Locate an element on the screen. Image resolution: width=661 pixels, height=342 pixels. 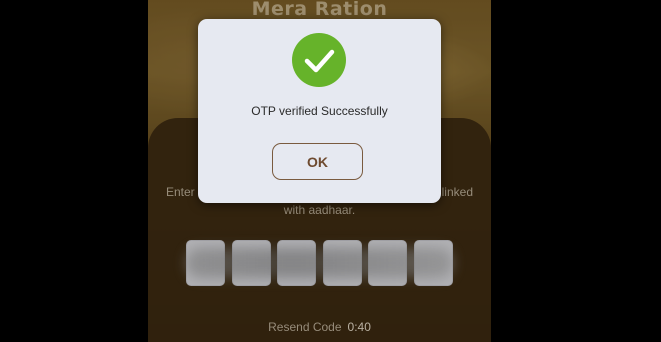
dialog-message: OTP verified Successfully is located at coordinates (319, 111).